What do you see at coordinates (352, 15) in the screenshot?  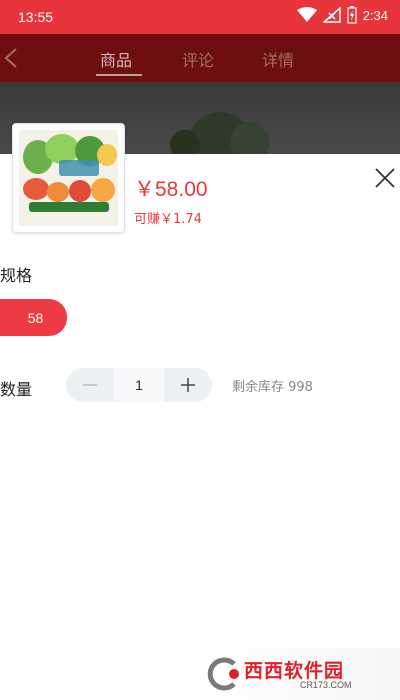 I see `battery-icon` at bounding box center [352, 15].